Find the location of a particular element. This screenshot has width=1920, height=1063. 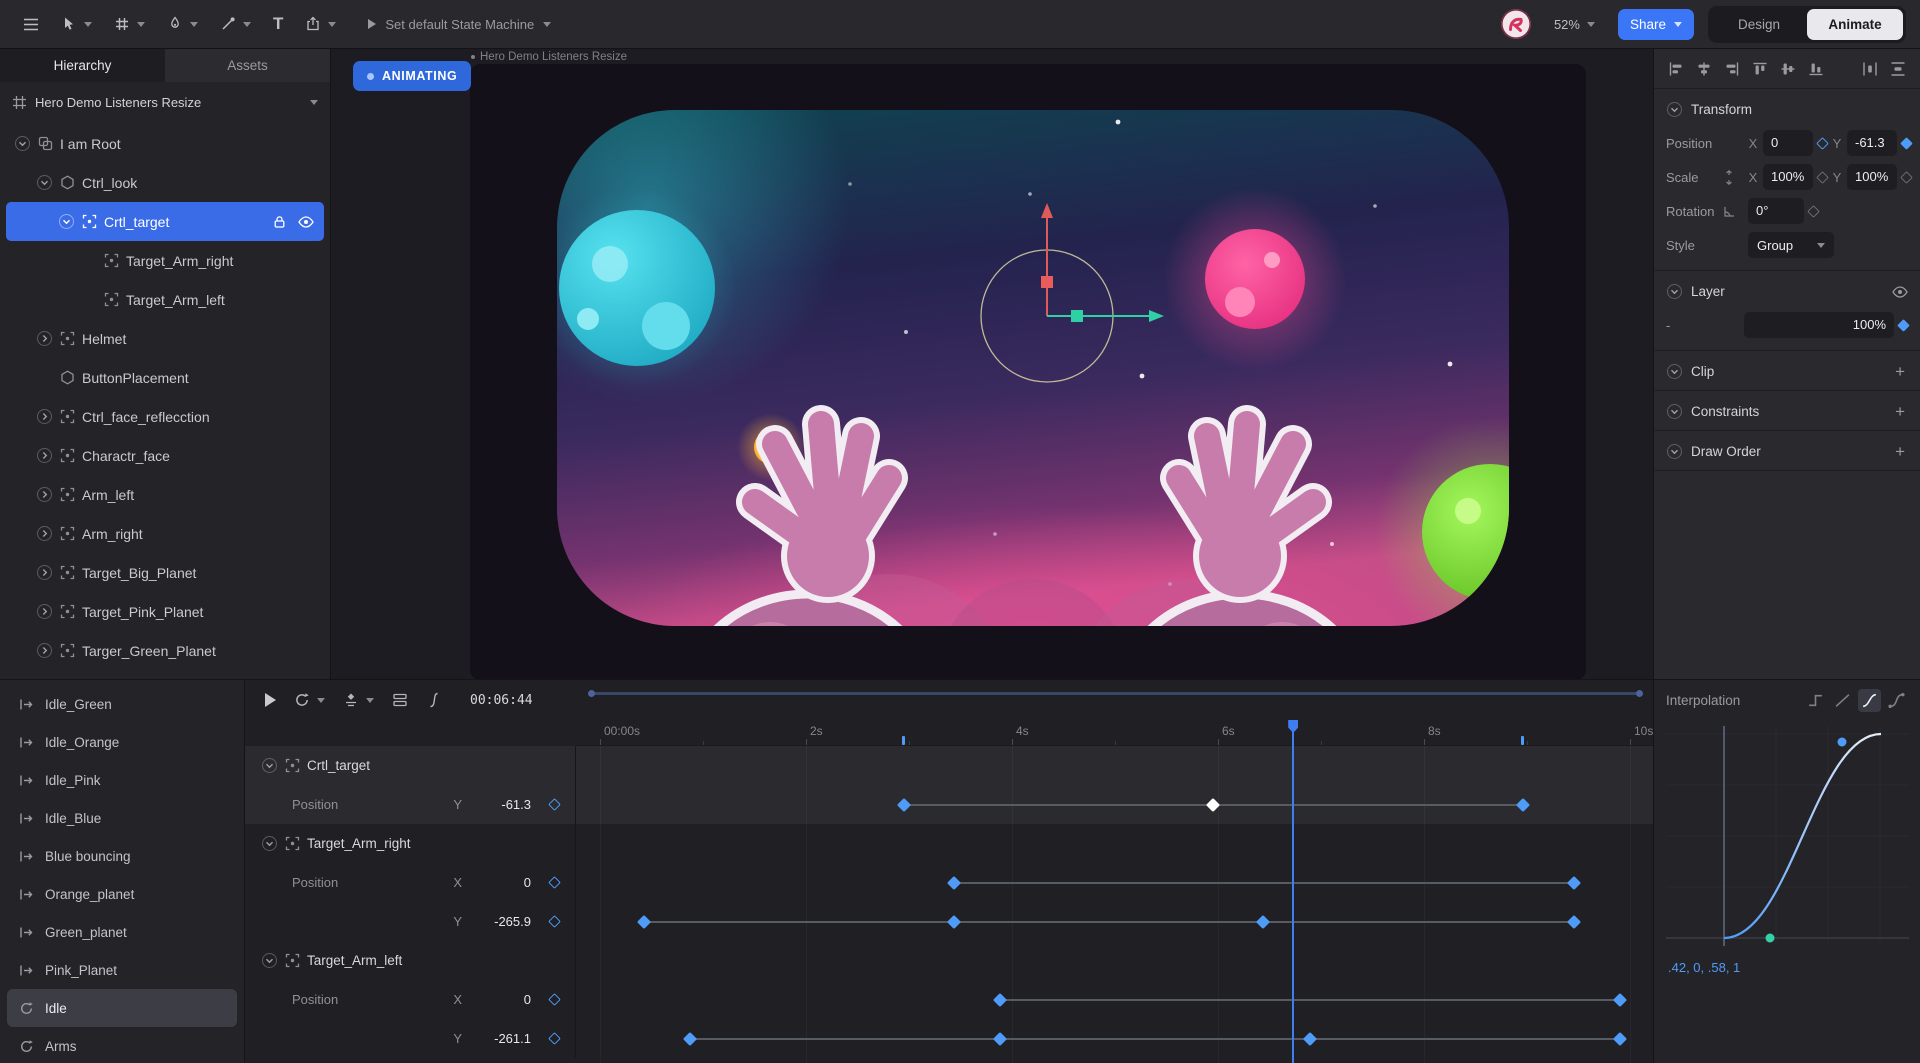

position-x-input: 0 is located at coordinates (1788, 143).